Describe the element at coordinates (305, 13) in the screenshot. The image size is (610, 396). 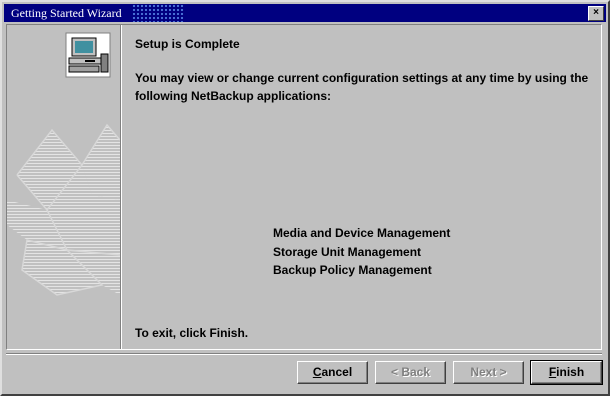
I see `title-bar: Getting Started Wizard ×` at that location.